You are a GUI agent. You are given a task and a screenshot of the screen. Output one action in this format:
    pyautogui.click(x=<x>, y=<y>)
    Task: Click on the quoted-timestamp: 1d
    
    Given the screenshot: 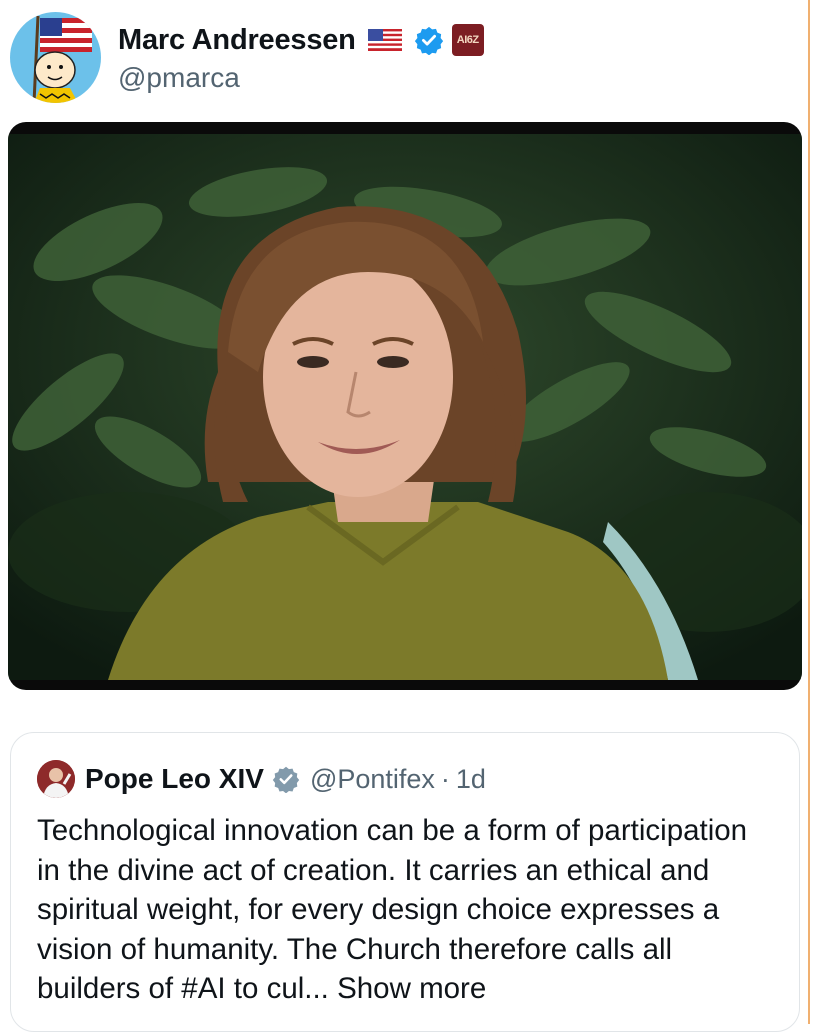 What is the action you would take?
    pyautogui.click(x=471, y=779)
    